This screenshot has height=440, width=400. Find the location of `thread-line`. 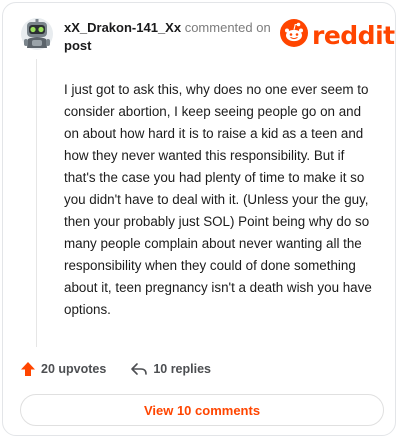

thread-line is located at coordinates (36, 203).